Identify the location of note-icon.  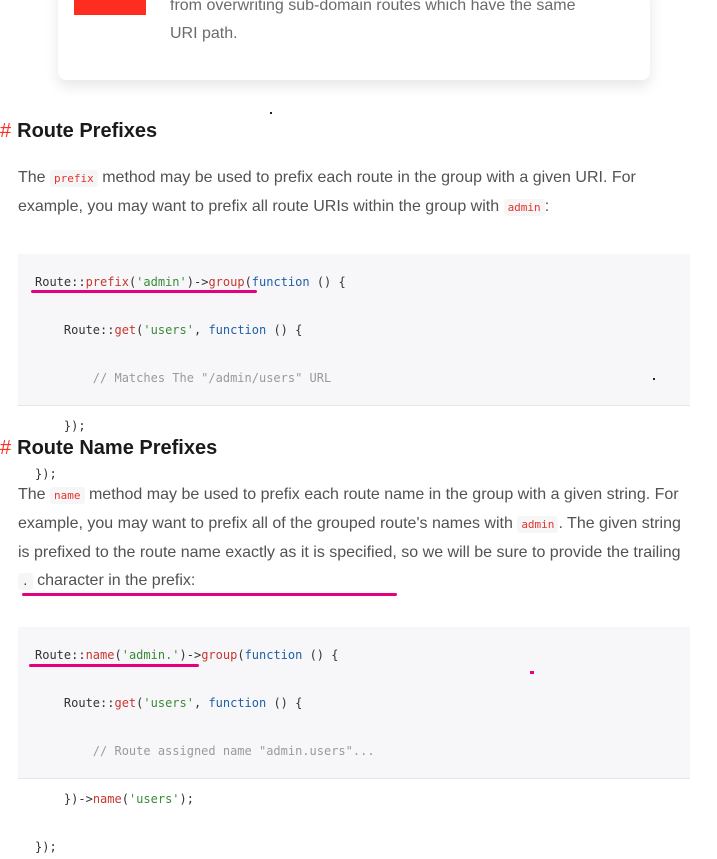
(110, 7).